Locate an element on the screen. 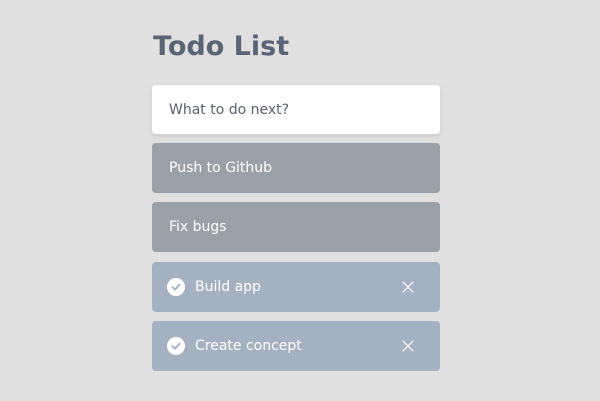 The image size is (600, 401). new-todo-input is located at coordinates (296, 109).